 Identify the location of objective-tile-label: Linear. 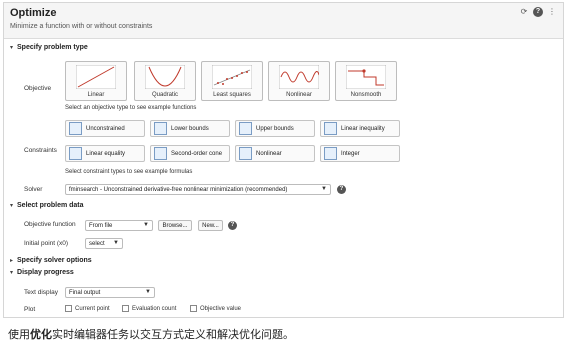
(96, 95).